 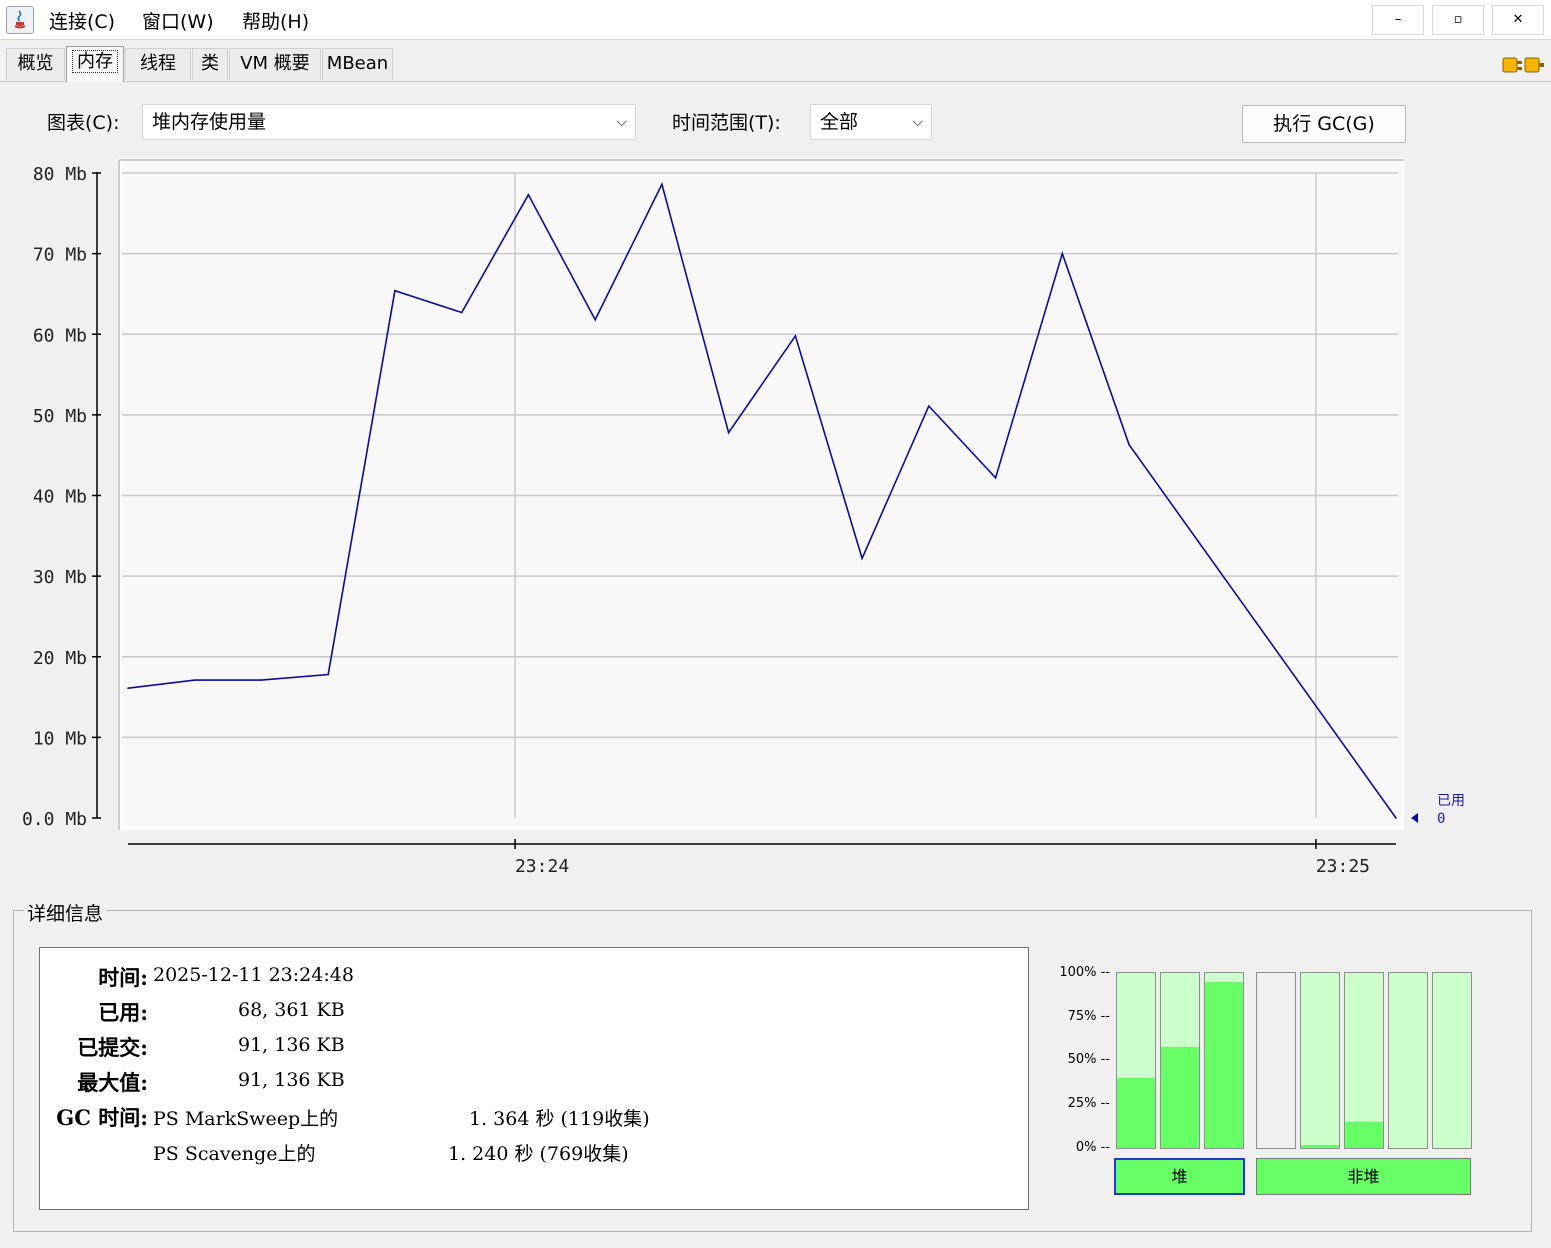 I want to click on x-tick-label: 23:24, so click(x=542, y=866).